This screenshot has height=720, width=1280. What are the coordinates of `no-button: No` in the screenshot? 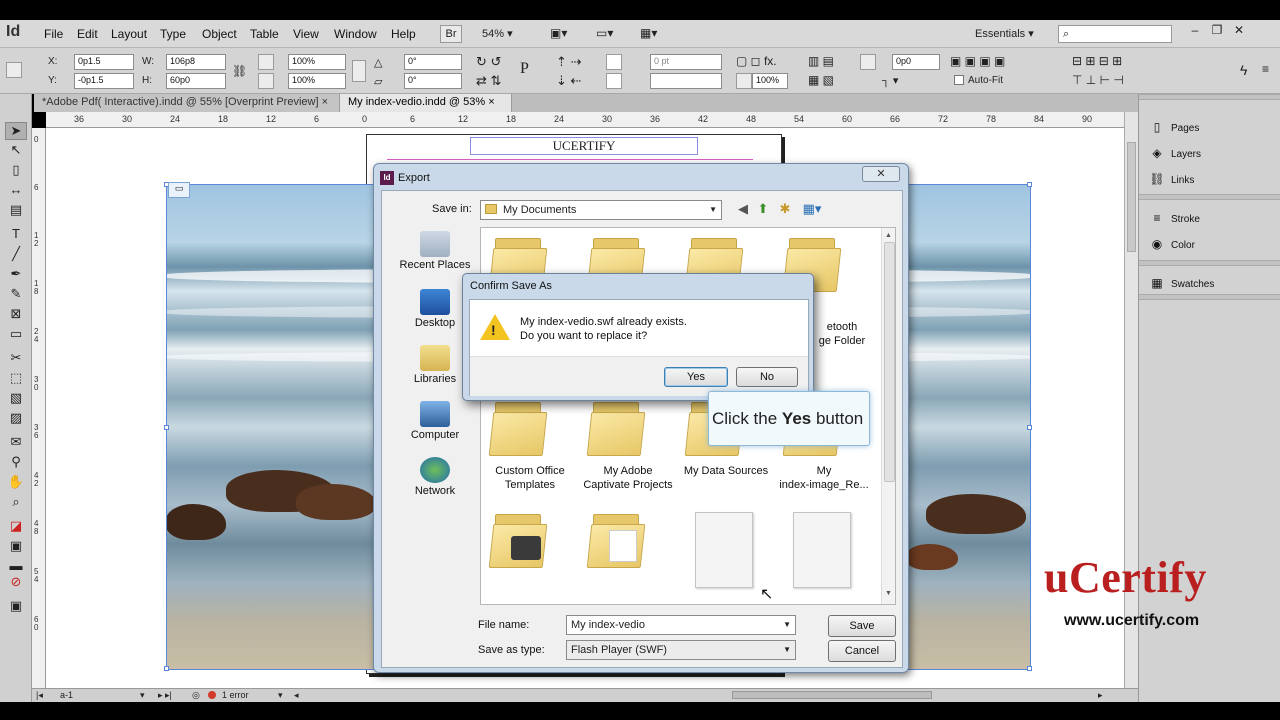 It's located at (767, 377).